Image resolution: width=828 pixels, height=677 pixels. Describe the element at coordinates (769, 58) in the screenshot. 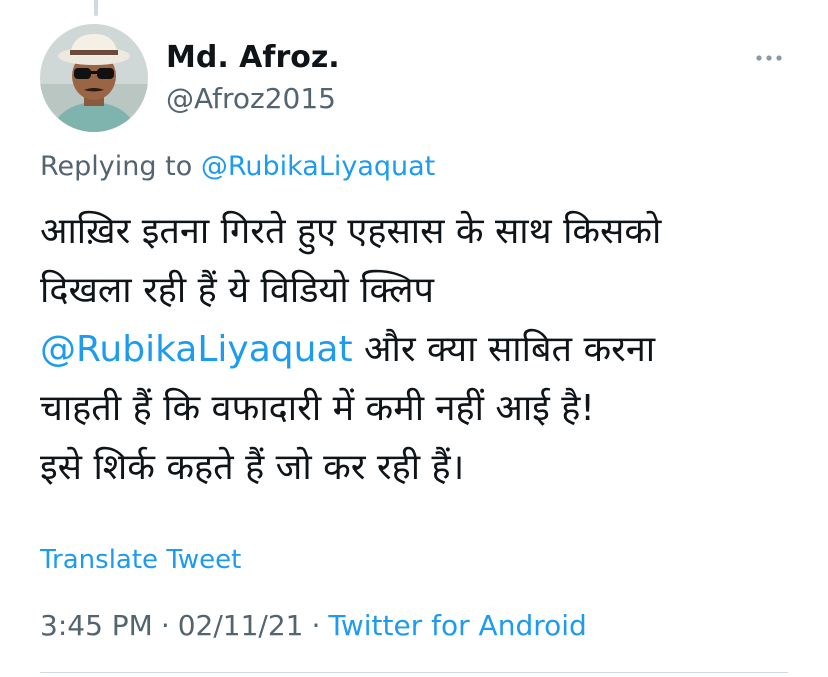

I see `more-horizontal-icon` at that location.